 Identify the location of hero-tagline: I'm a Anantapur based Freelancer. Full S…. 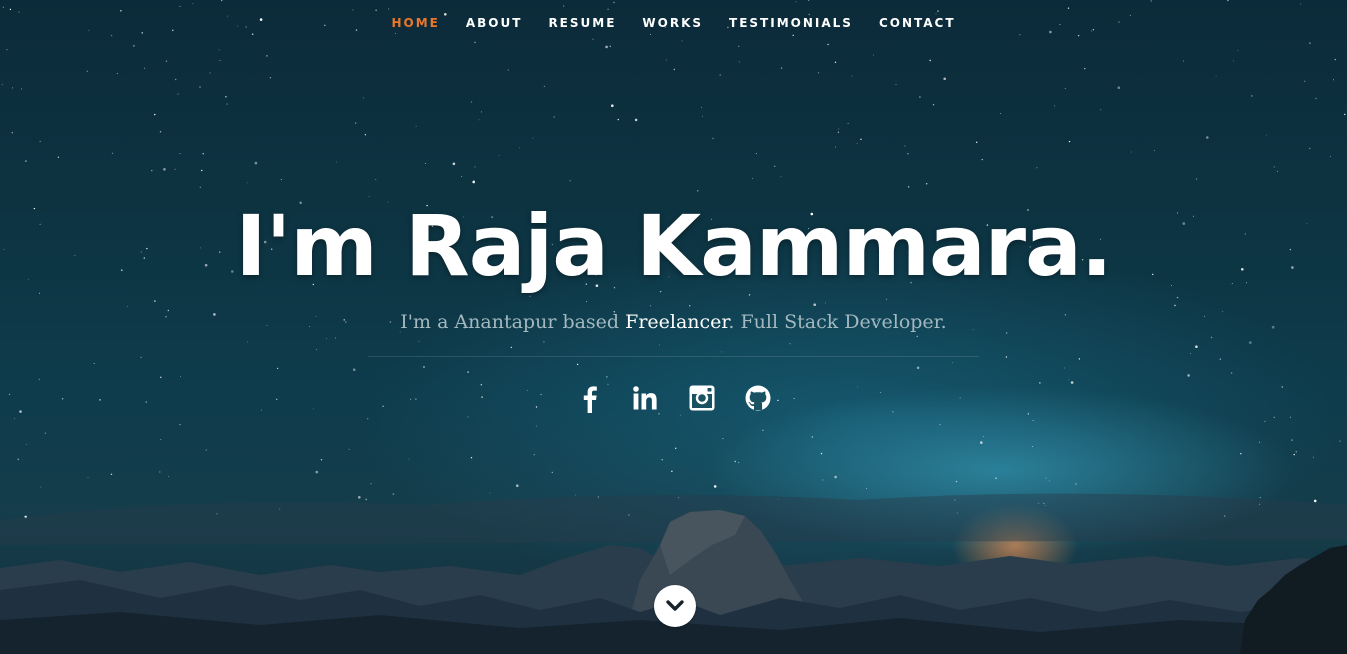
(673, 322).